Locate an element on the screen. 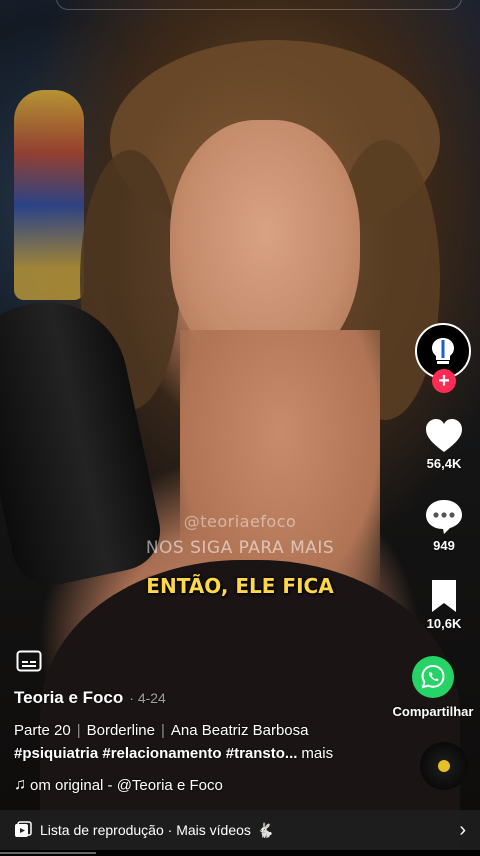  playlist-icon is located at coordinates (23, 829).